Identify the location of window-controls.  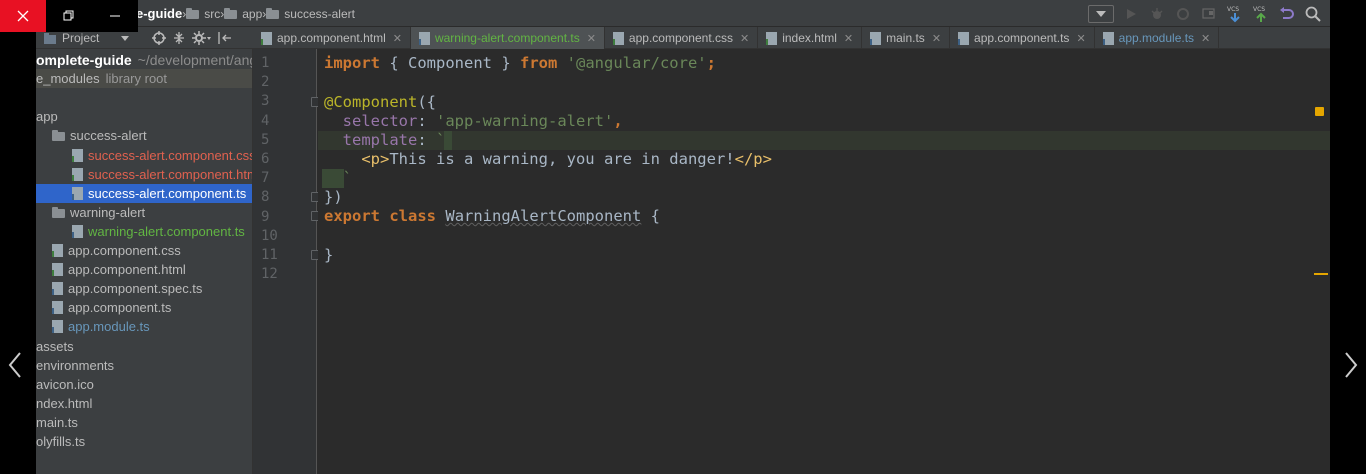
(69, 16).